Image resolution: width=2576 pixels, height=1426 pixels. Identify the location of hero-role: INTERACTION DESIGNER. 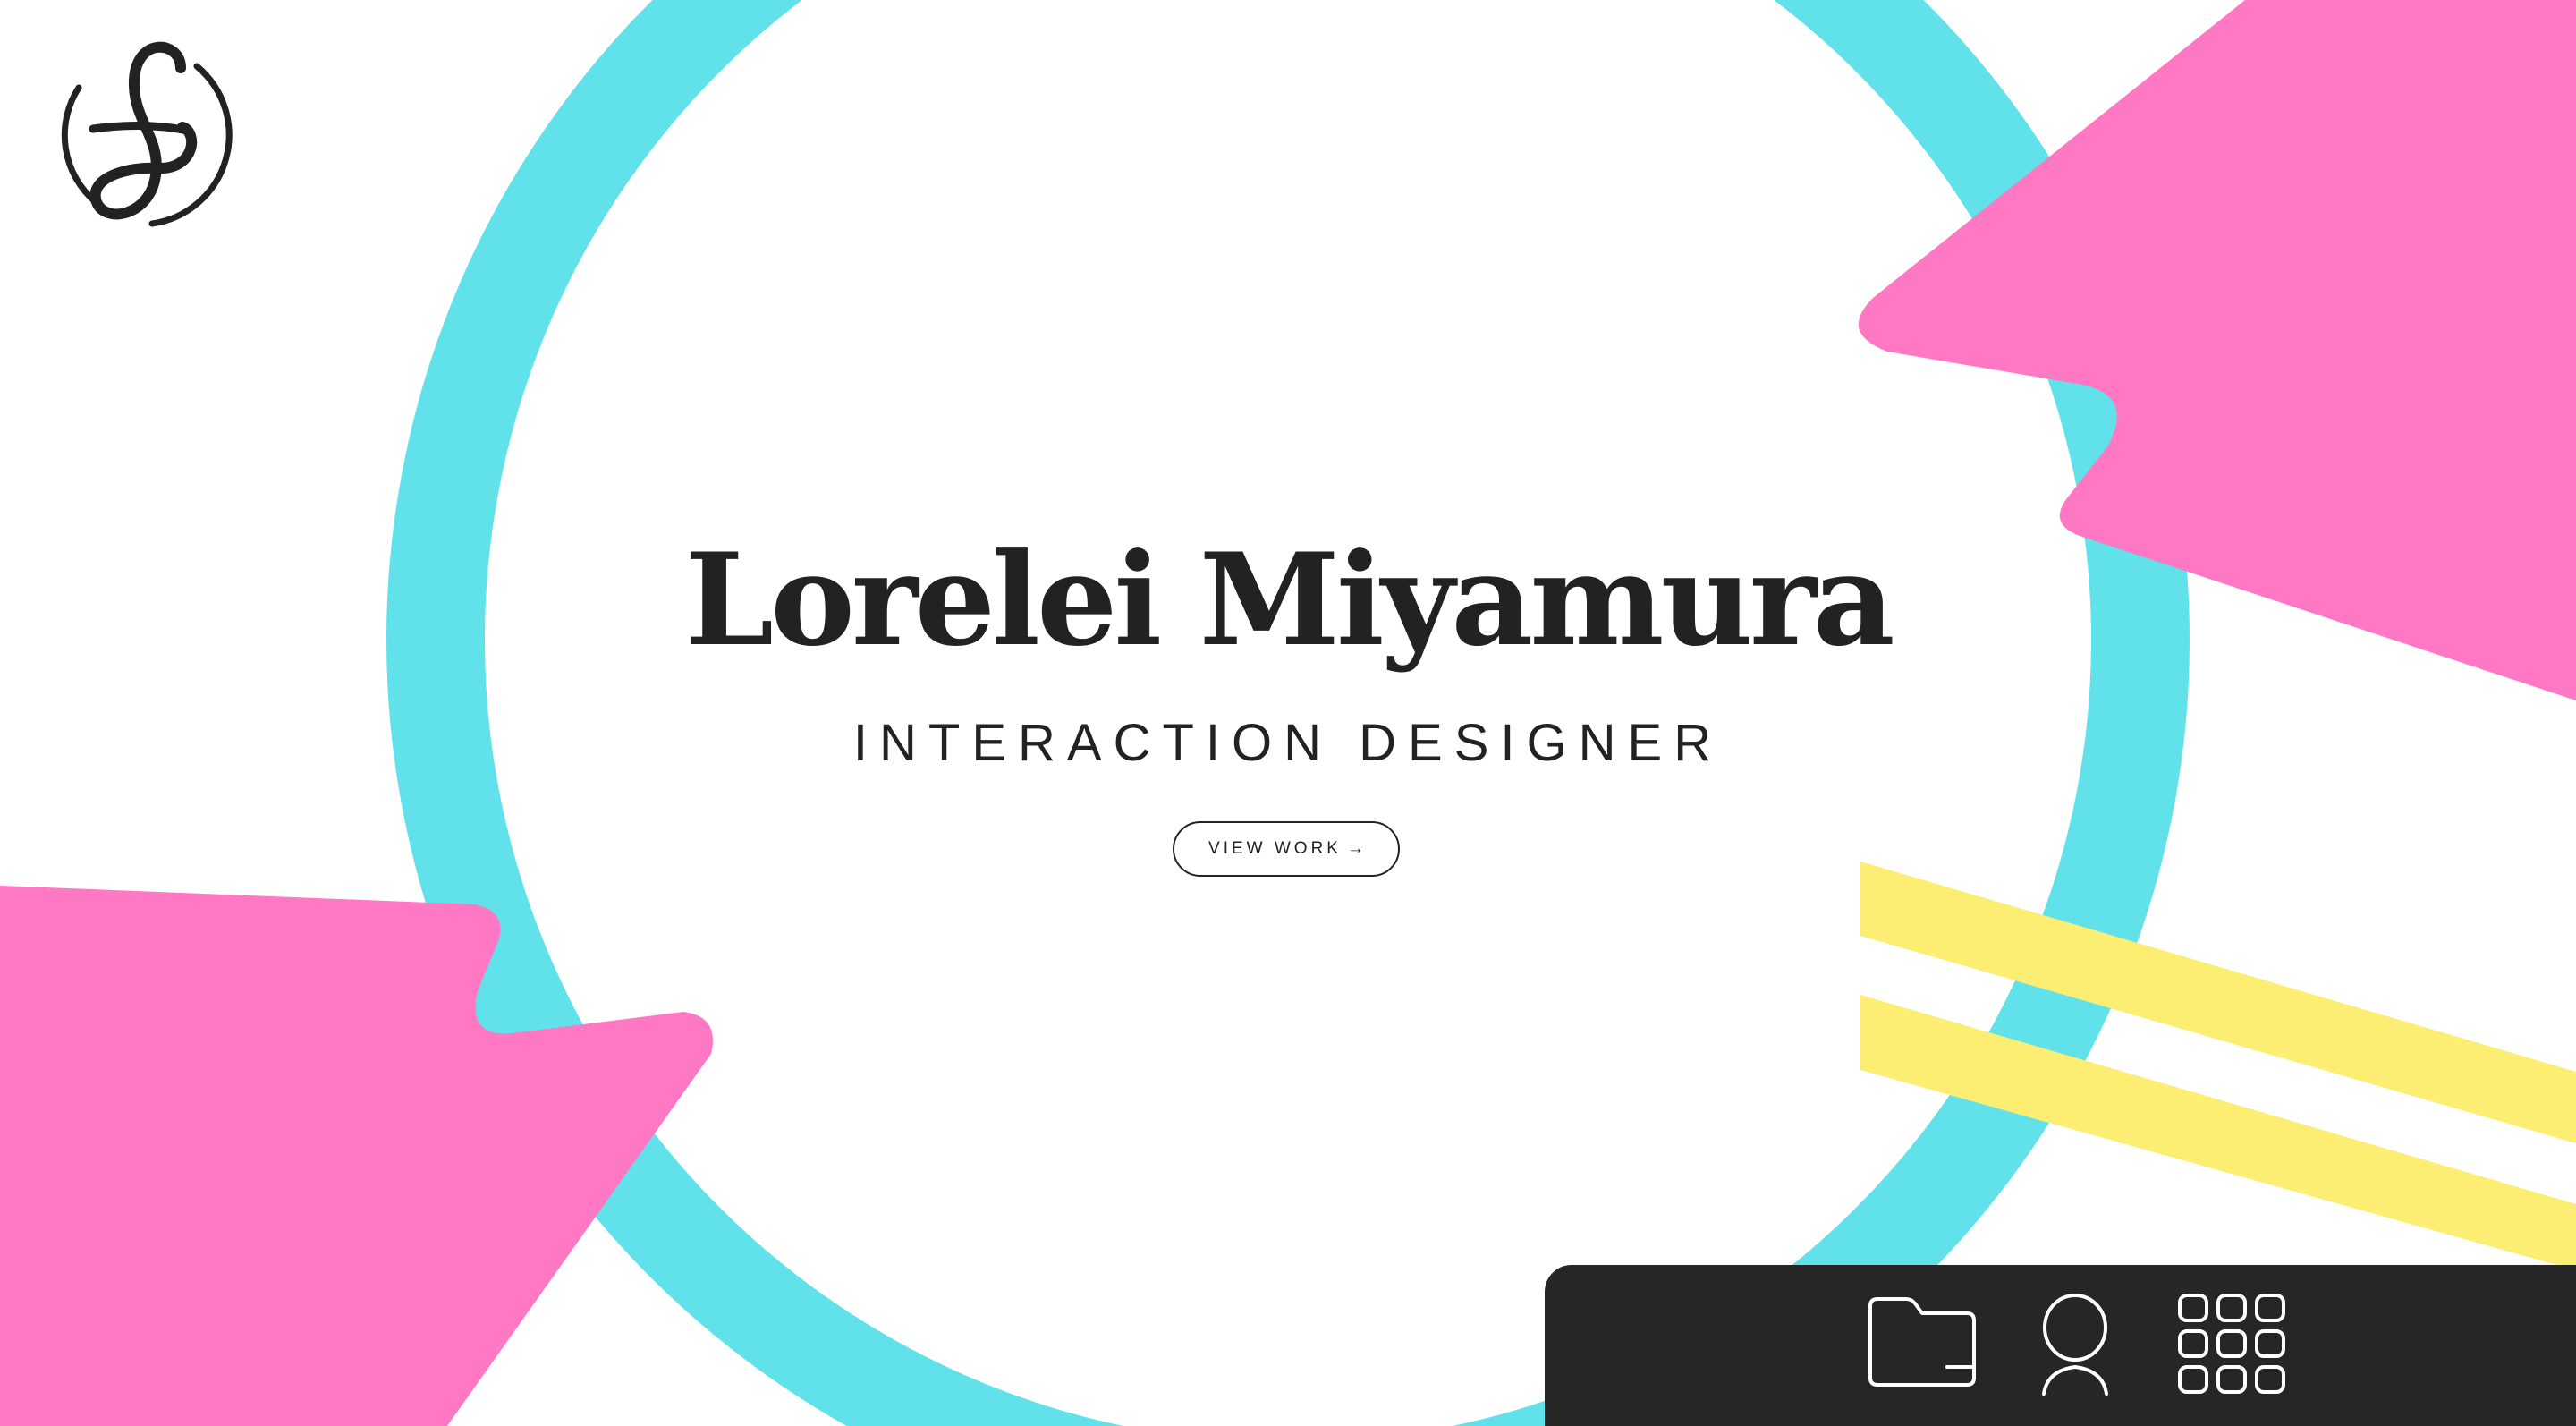
(1288, 743).